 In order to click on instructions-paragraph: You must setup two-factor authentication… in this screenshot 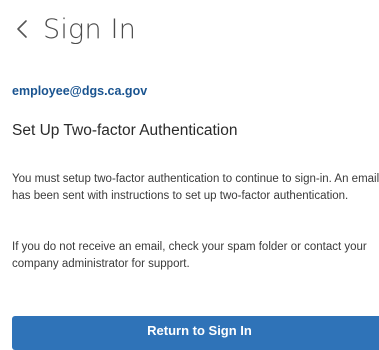, I will do `click(195, 187)`.